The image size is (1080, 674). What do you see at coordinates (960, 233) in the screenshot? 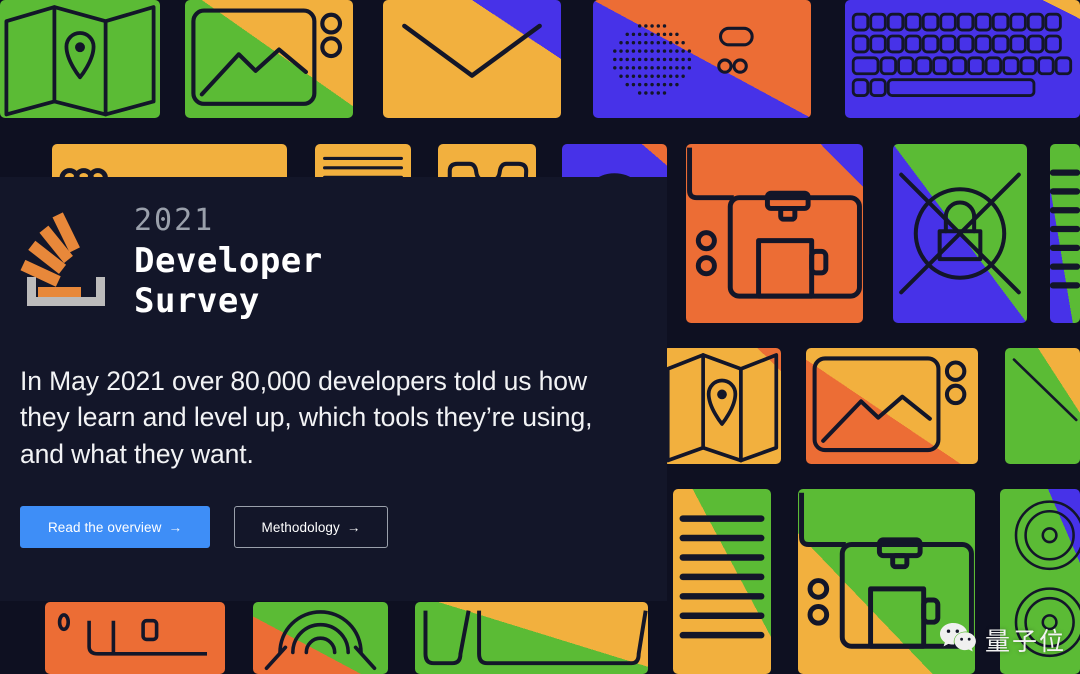
I see `mosaic-tile-lock-search` at bounding box center [960, 233].